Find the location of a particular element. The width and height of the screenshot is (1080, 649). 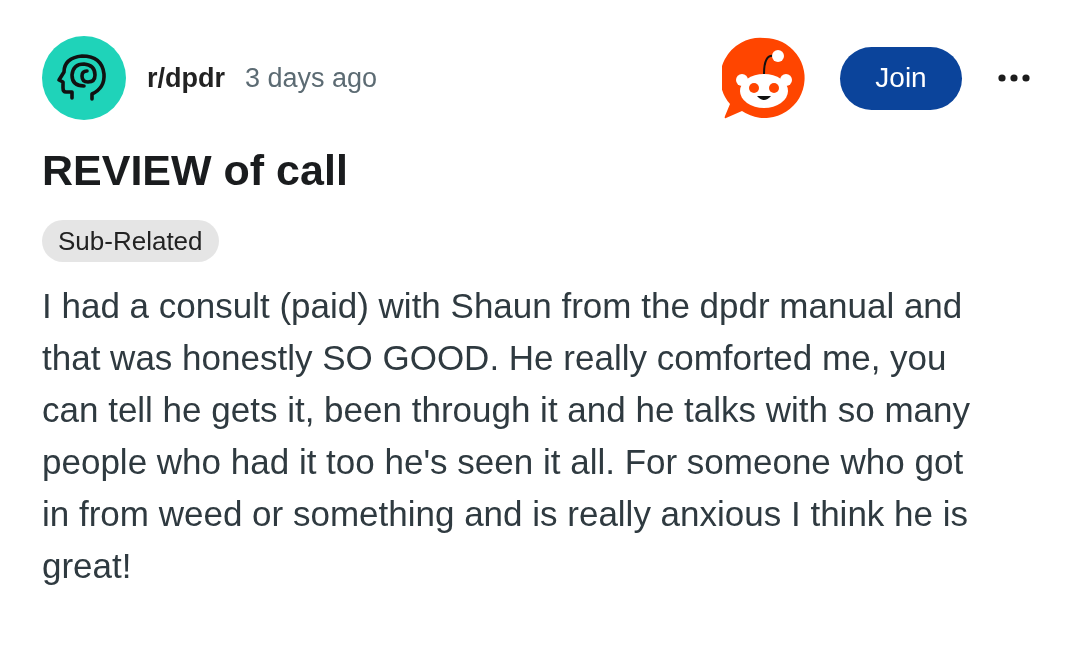

subreddit-name: r/dpdr is located at coordinates (186, 78).